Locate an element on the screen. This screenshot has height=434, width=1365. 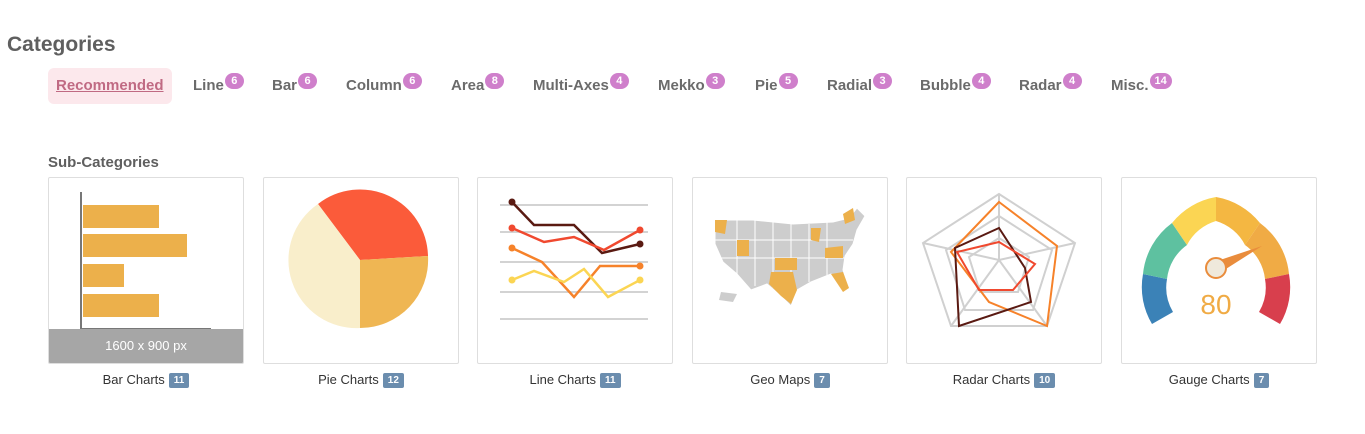
section-subtitle: Sub-Categories is located at coordinates (103, 162).